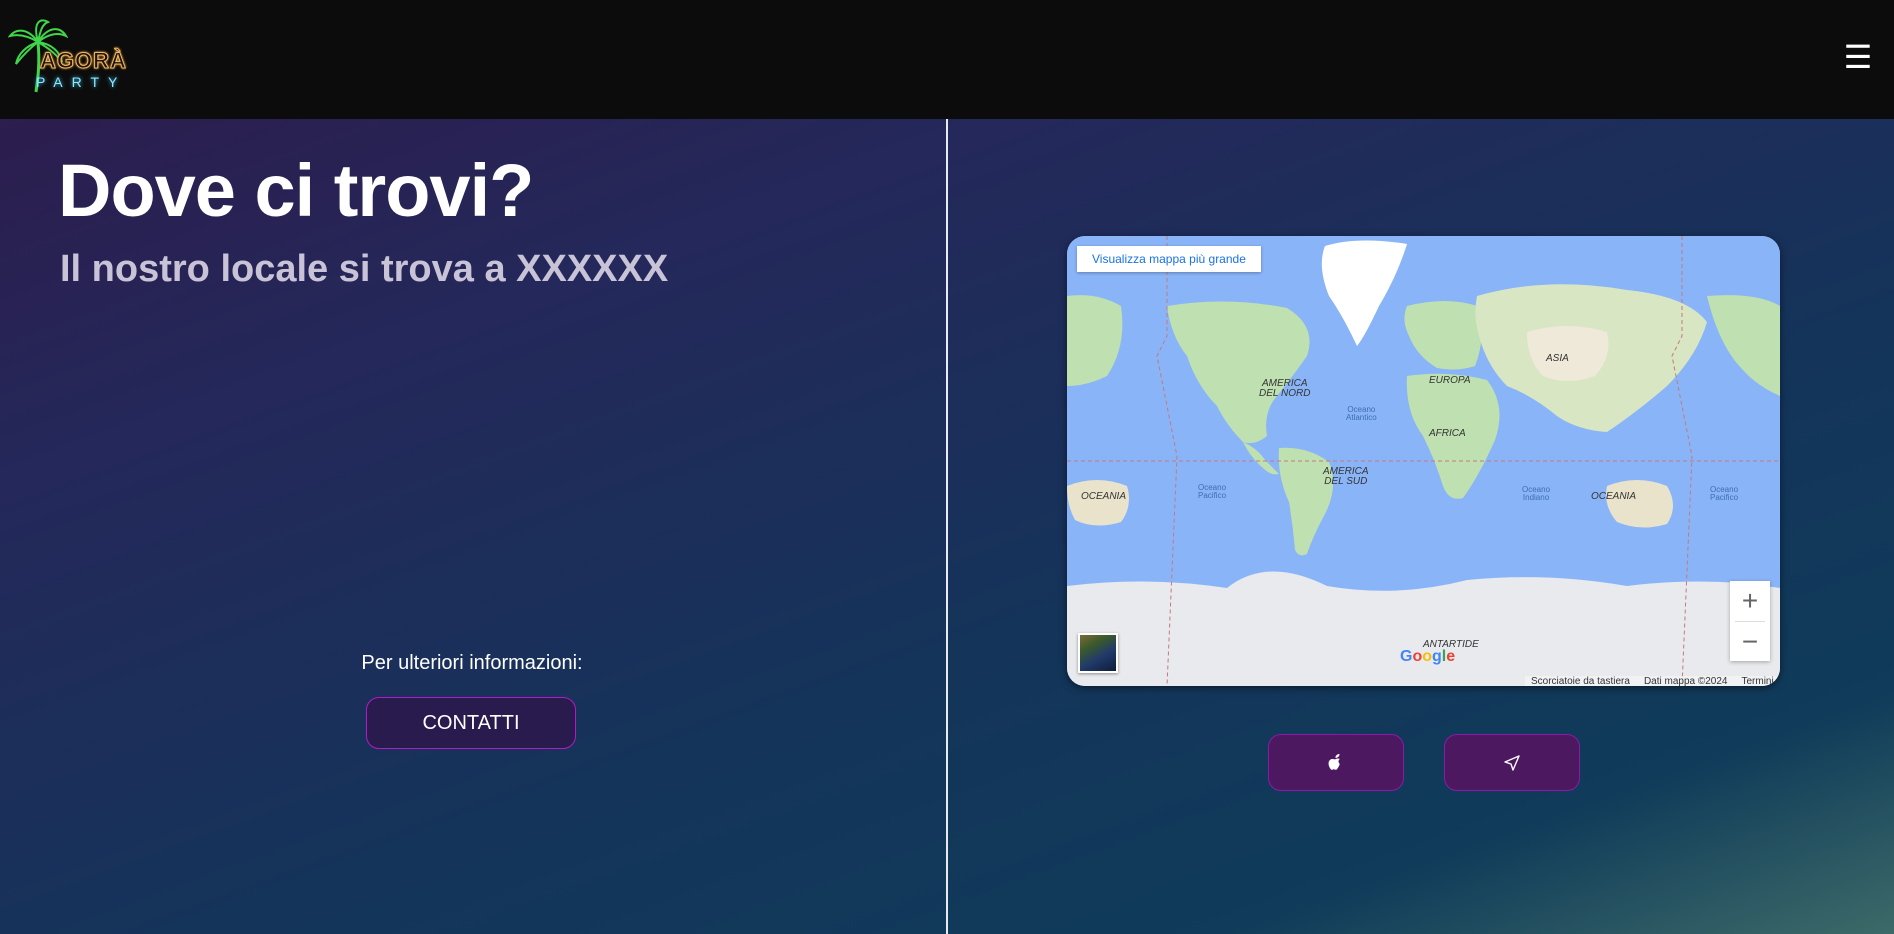  Describe the element at coordinates (1614, 496) in the screenshot. I see `map-label-oceania-right: OCEANIA` at that location.